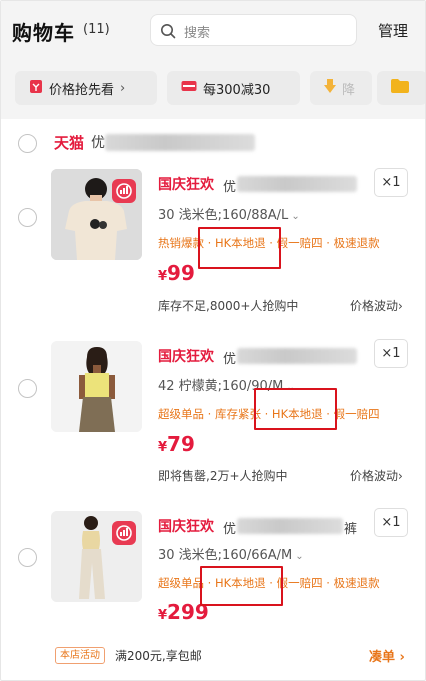 The height and width of the screenshot is (681, 426). Describe the element at coordinates (197, 33) in the screenshot. I see `search-placeholder: 搜索` at that location.